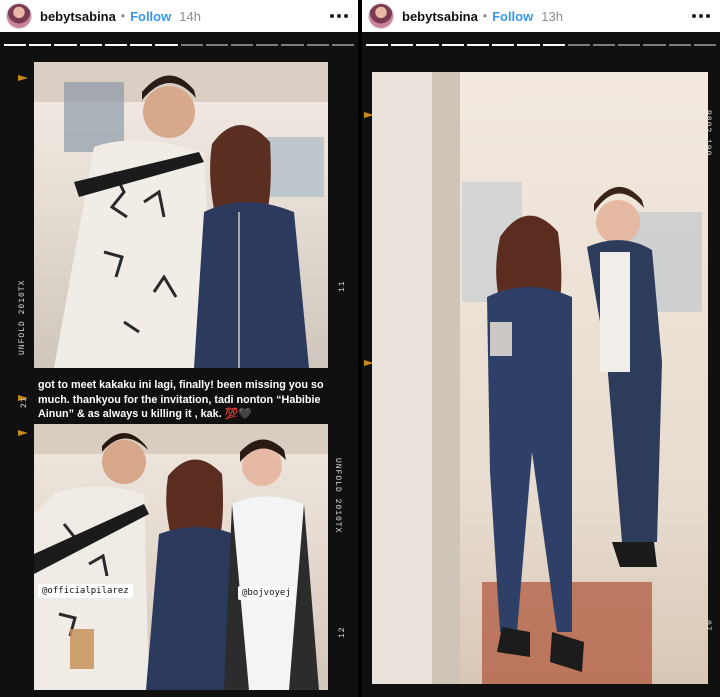  What do you see at coordinates (190, 16) in the screenshot?
I see `timestamp: 14h` at bounding box center [190, 16].